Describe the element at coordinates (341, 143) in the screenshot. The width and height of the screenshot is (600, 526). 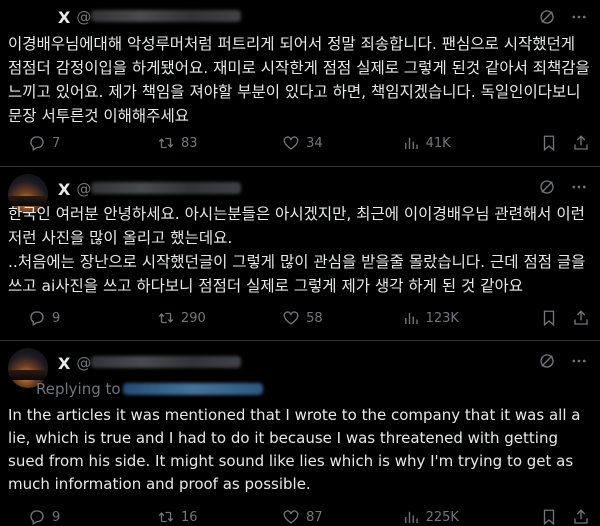
I see `like-button: 34` at that location.